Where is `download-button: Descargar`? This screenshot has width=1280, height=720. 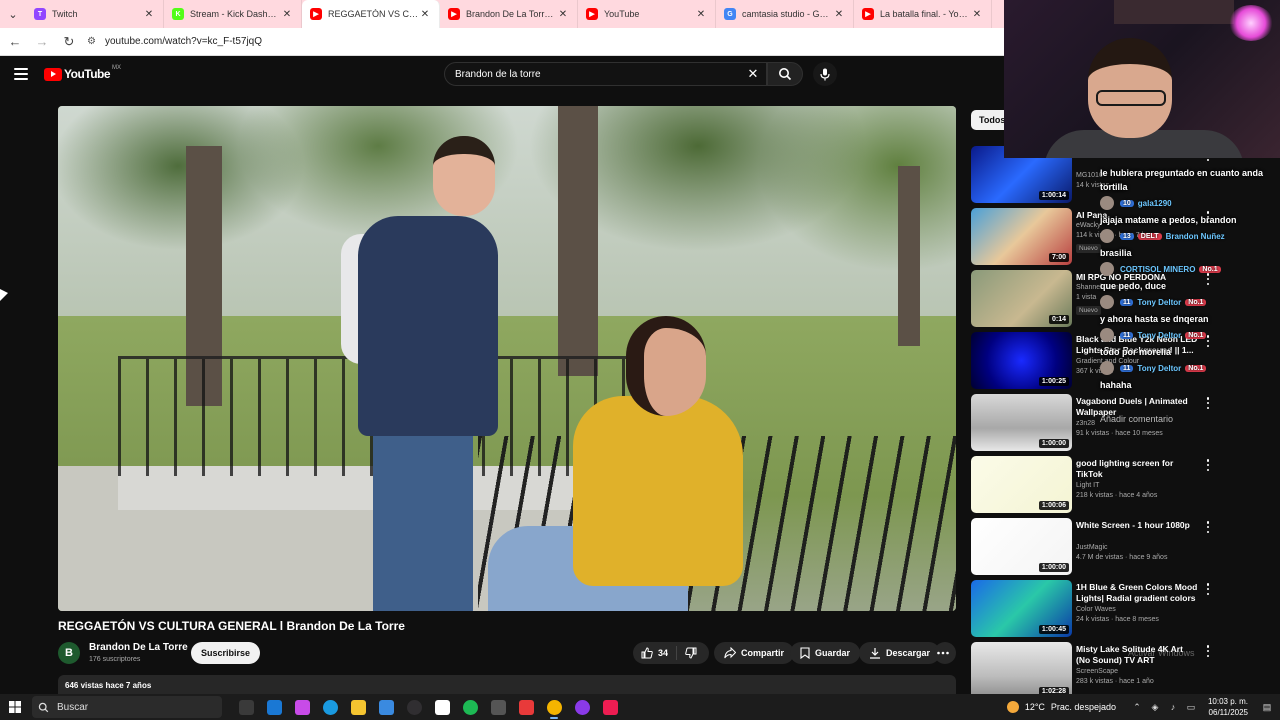 download-button: Descargar is located at coordinates (900, 653).